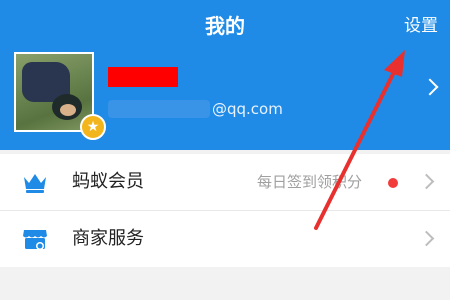 This screenshot has width=450, height=300. Describe the element at coordinates (359, 140) in the screenshot. I see `annotation-arrow` at that location.